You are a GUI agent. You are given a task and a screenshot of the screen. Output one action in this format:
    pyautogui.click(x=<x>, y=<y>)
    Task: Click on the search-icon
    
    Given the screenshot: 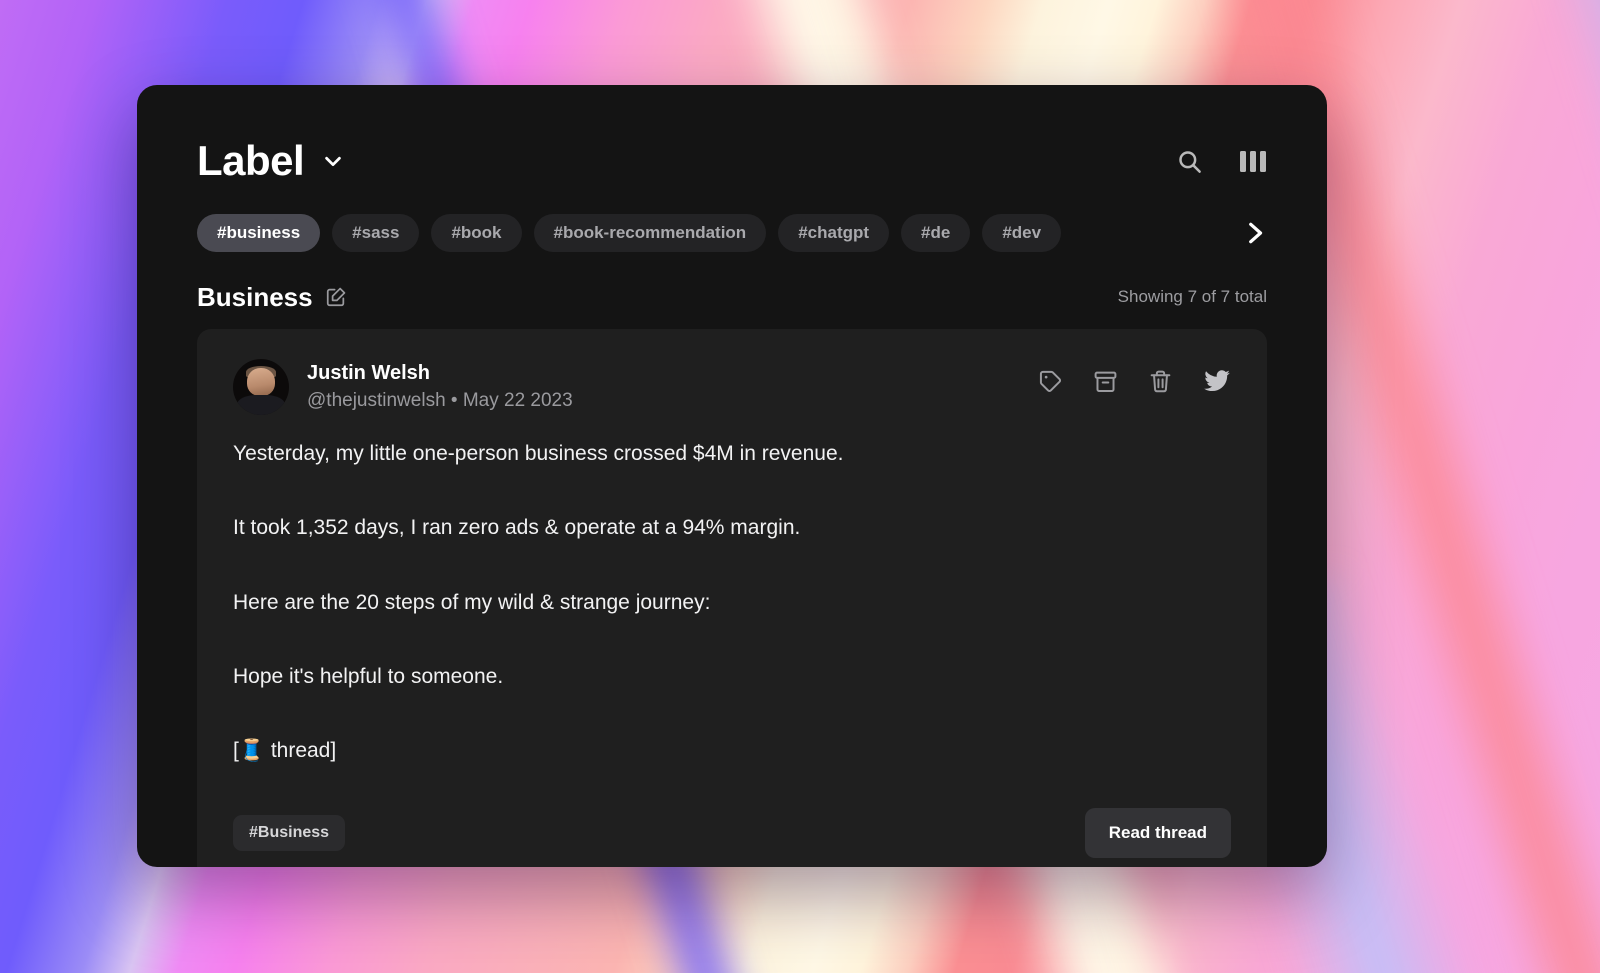 What is the action you would take?
    pyautogui.click(x=1189, y=161)
    